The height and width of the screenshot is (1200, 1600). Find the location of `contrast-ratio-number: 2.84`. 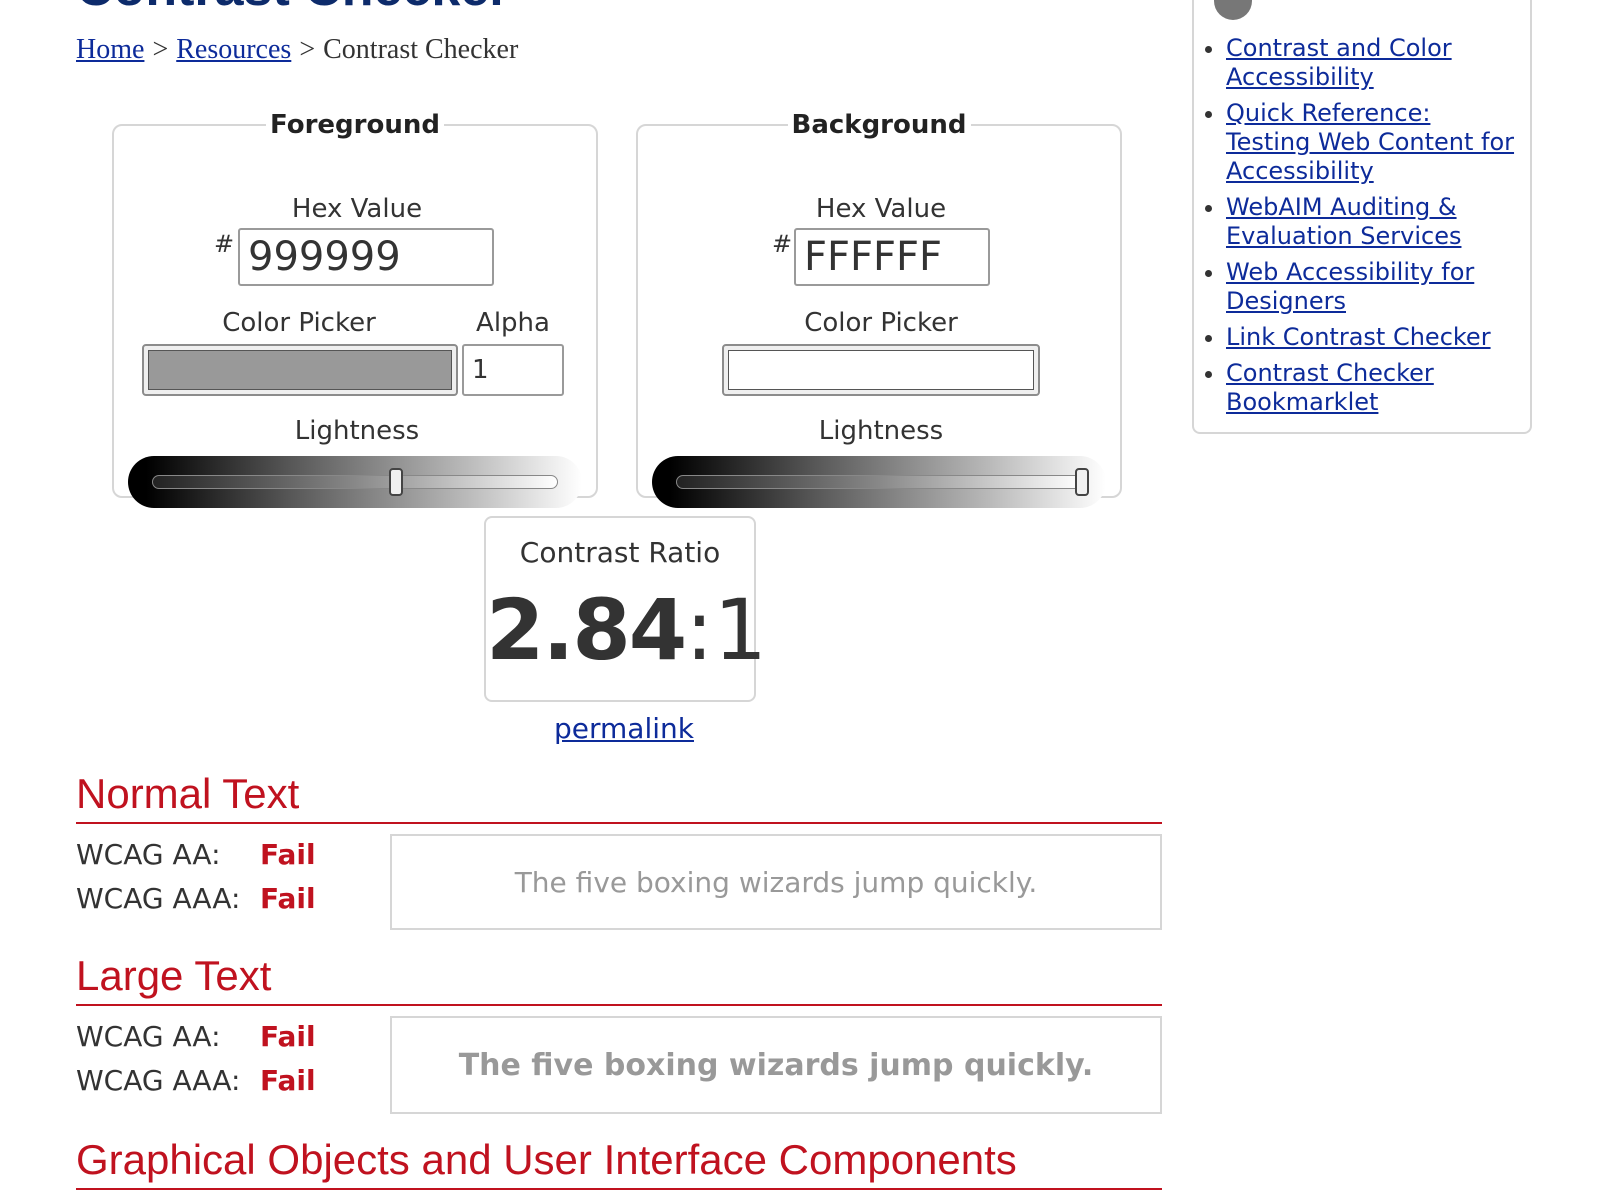

contrast-ratio-number: 2.84 is located at coordinates (586, 630).